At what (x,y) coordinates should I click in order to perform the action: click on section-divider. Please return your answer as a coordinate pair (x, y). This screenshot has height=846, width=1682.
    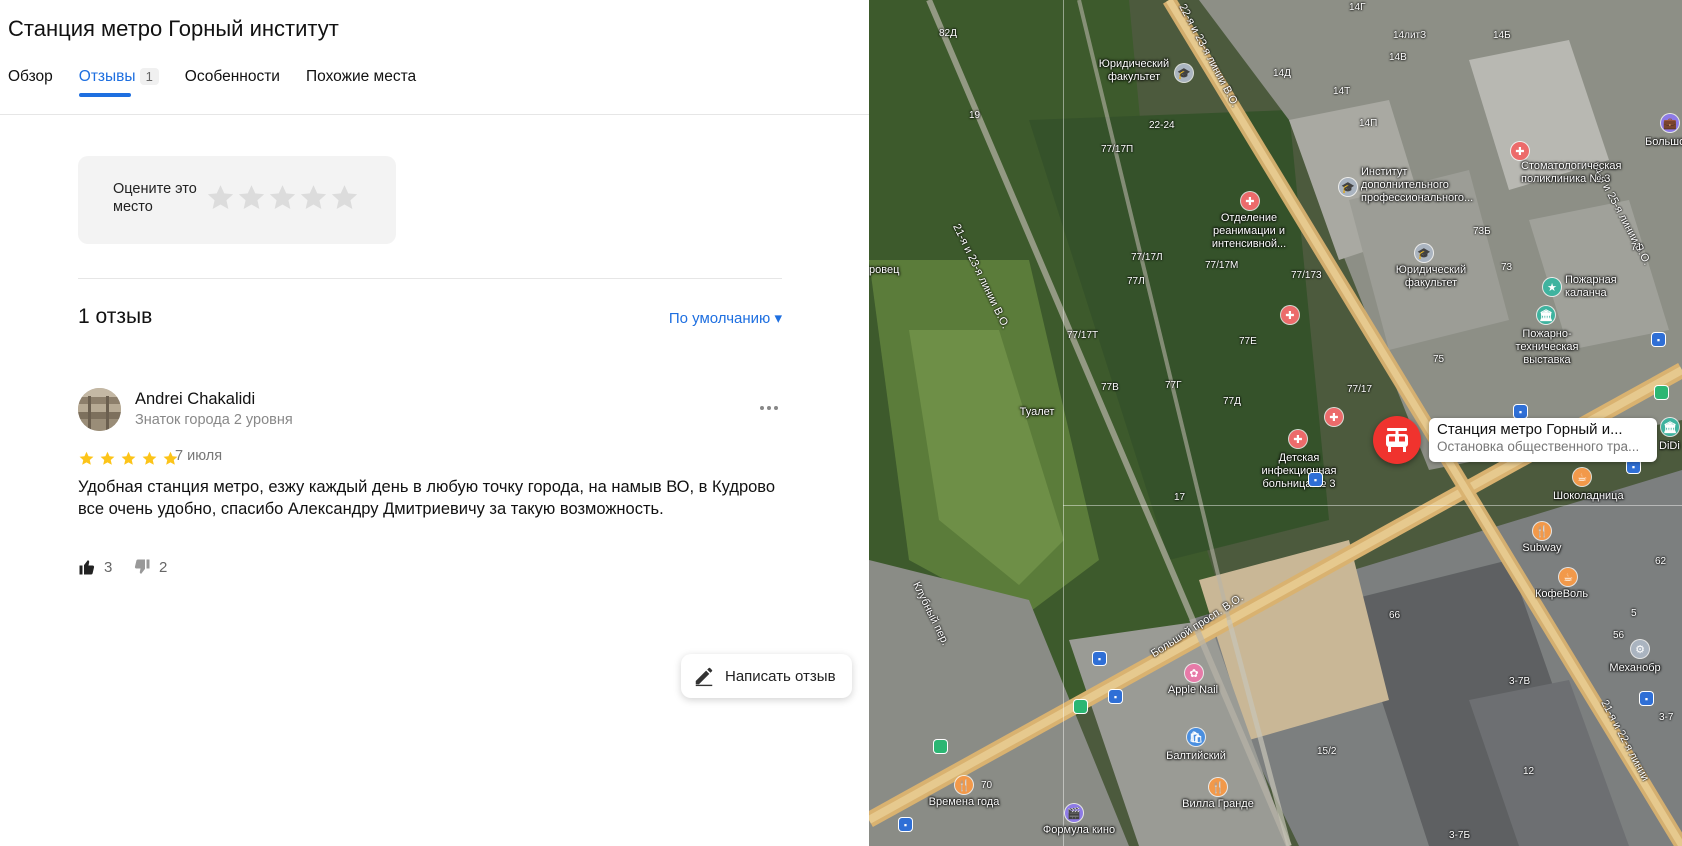
    Looking at the image, I should click on (430, 278).